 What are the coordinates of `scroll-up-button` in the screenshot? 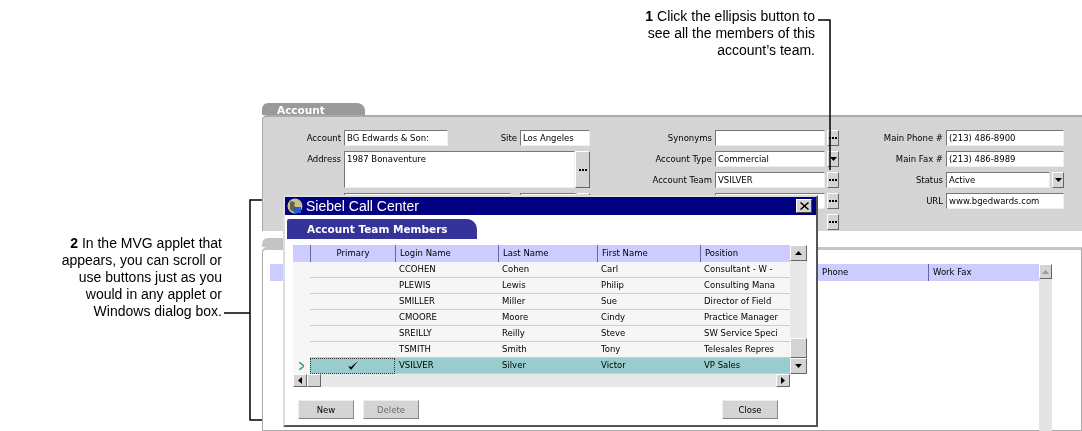 It's located at (798, 253).